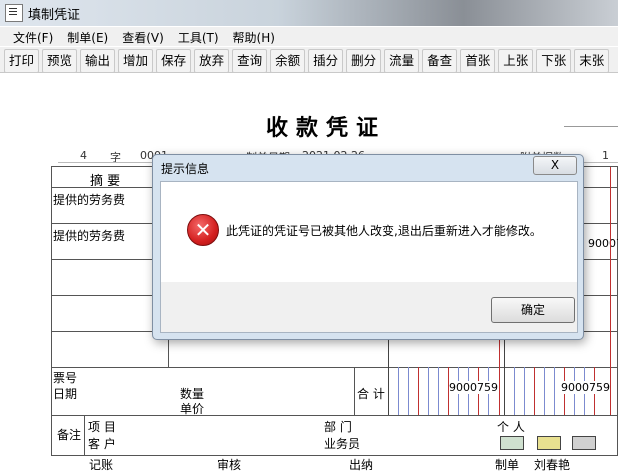  Describe the element at coordinates (338, 427) in the screenshot. I see `dept-label: 部 门` at that location.